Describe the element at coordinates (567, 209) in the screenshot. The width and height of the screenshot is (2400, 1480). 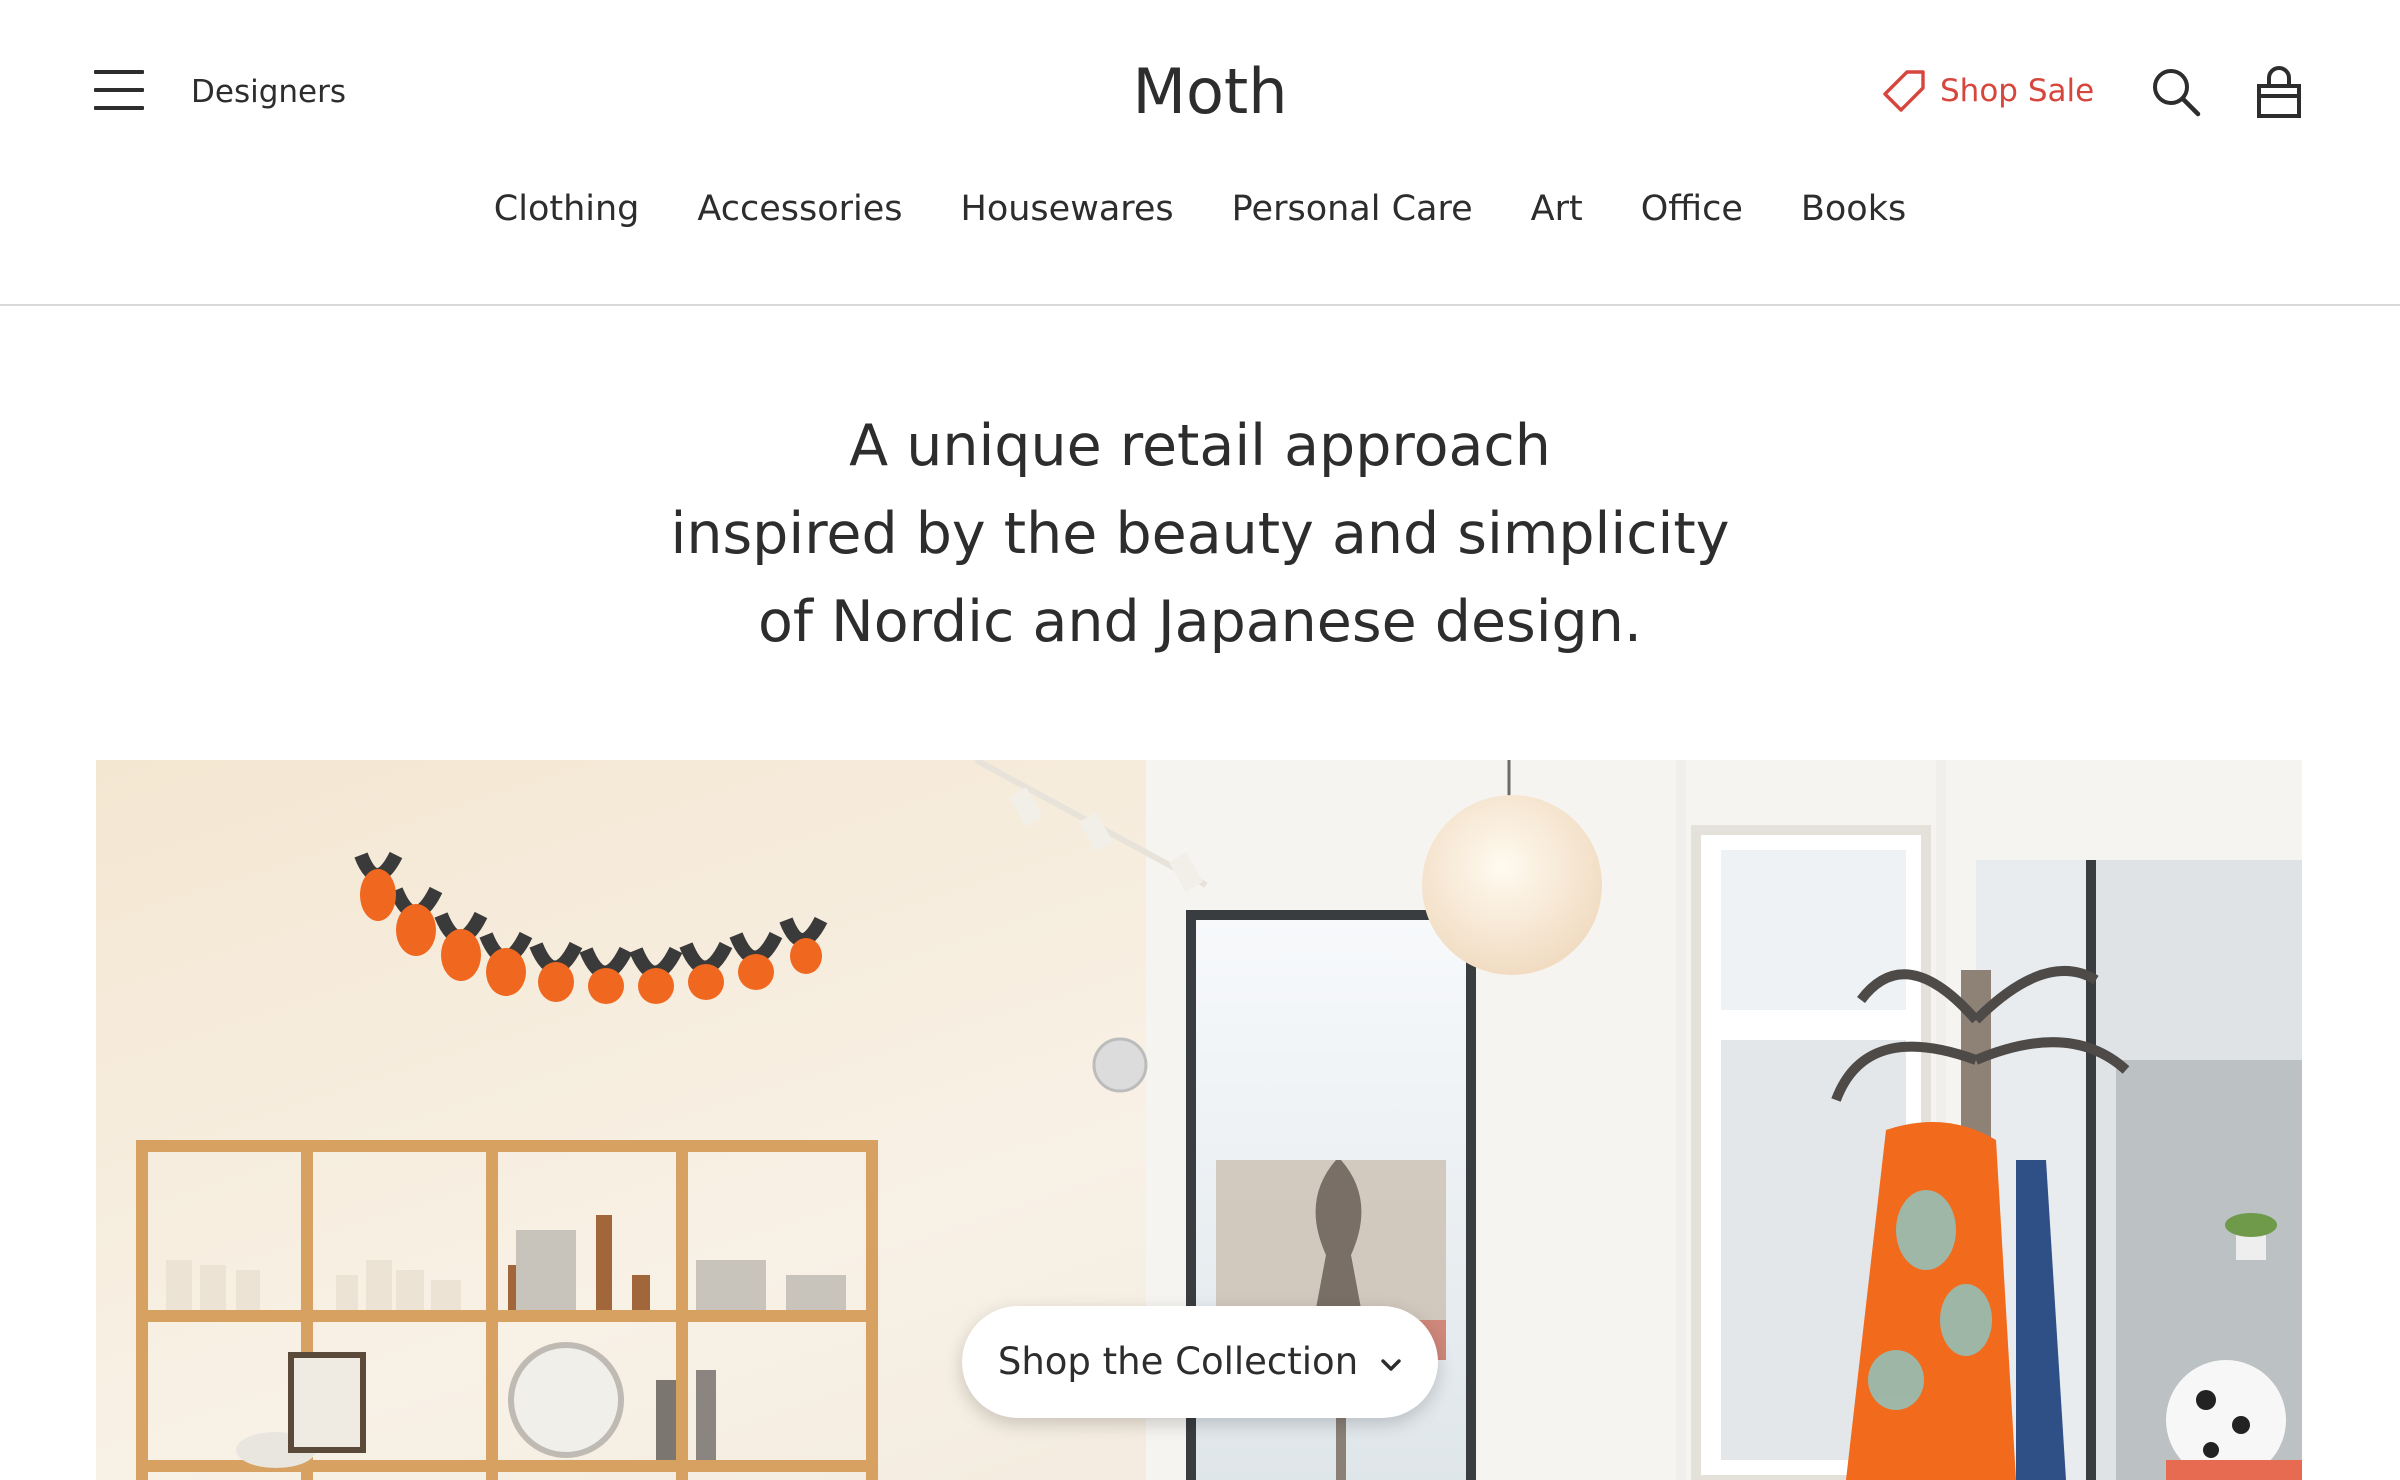
I see `nav-item-clothing: Clothing` at that location.